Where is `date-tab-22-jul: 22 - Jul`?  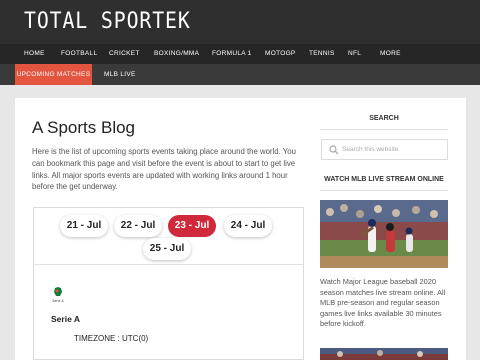
date-tab-22-jul: 22 - Jul is located at coordinates (138, 226).